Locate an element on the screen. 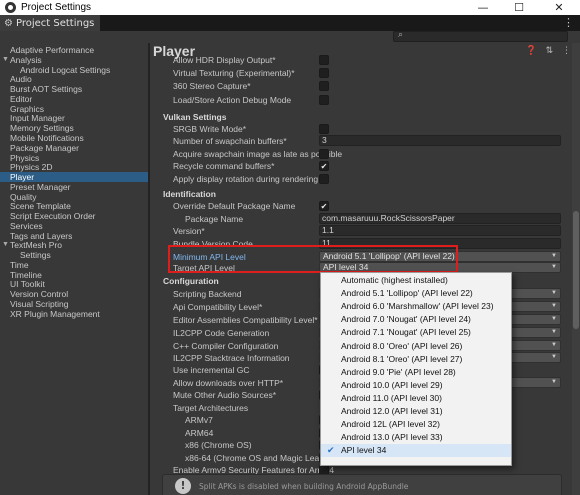  dropdown-option: Android 8.1 'Oreo' (API level 27) is located at coordinates (416, 359).